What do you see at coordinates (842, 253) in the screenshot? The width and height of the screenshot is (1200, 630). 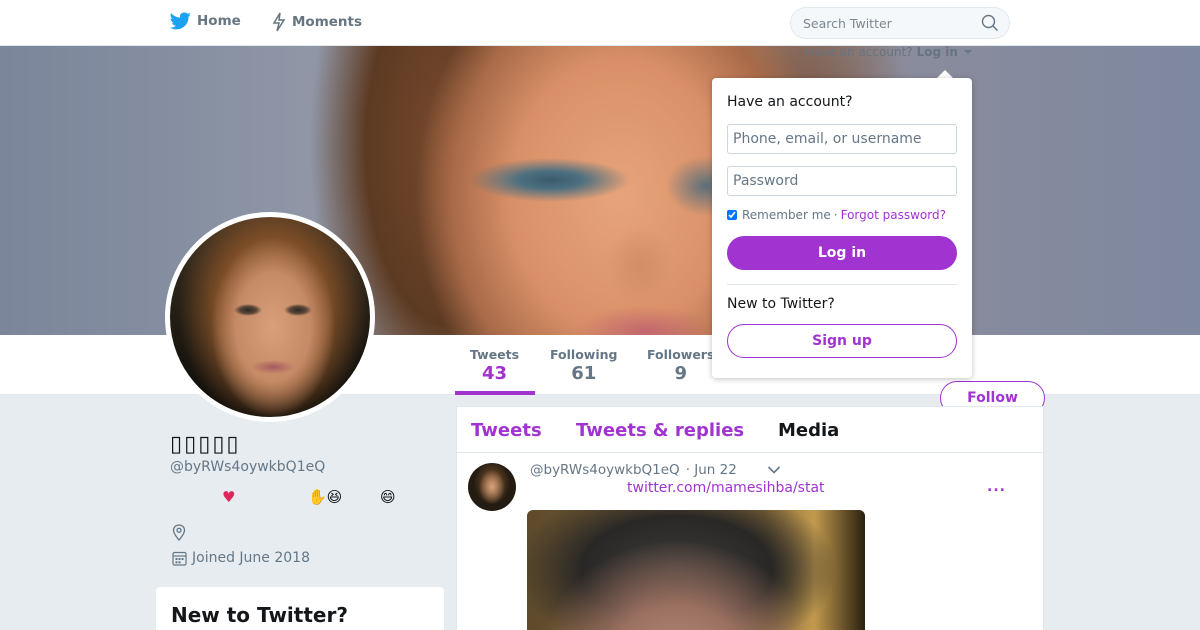 I see `login-button: Log in` at bounding box center [842, 253].